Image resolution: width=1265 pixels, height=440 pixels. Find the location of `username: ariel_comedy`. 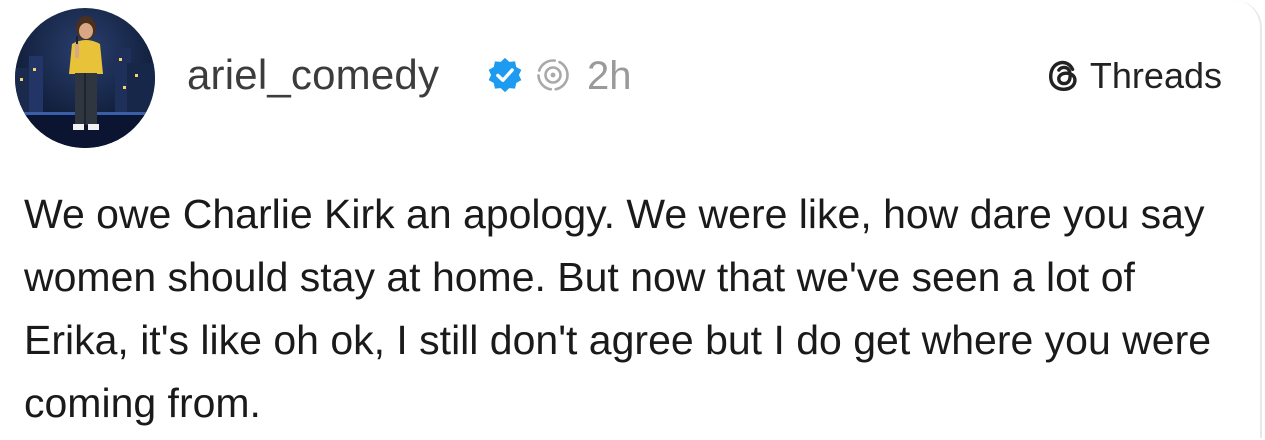

username: ariel_comedy is located at coordinates (313, 75).